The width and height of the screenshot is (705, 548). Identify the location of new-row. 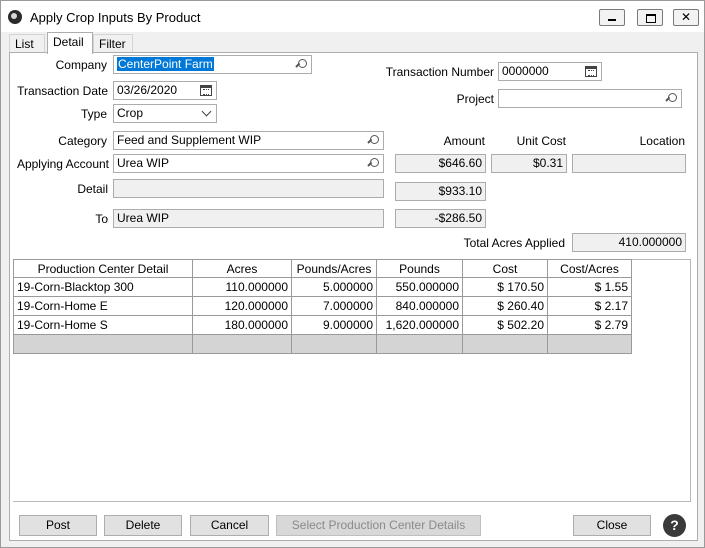
(323, 344).